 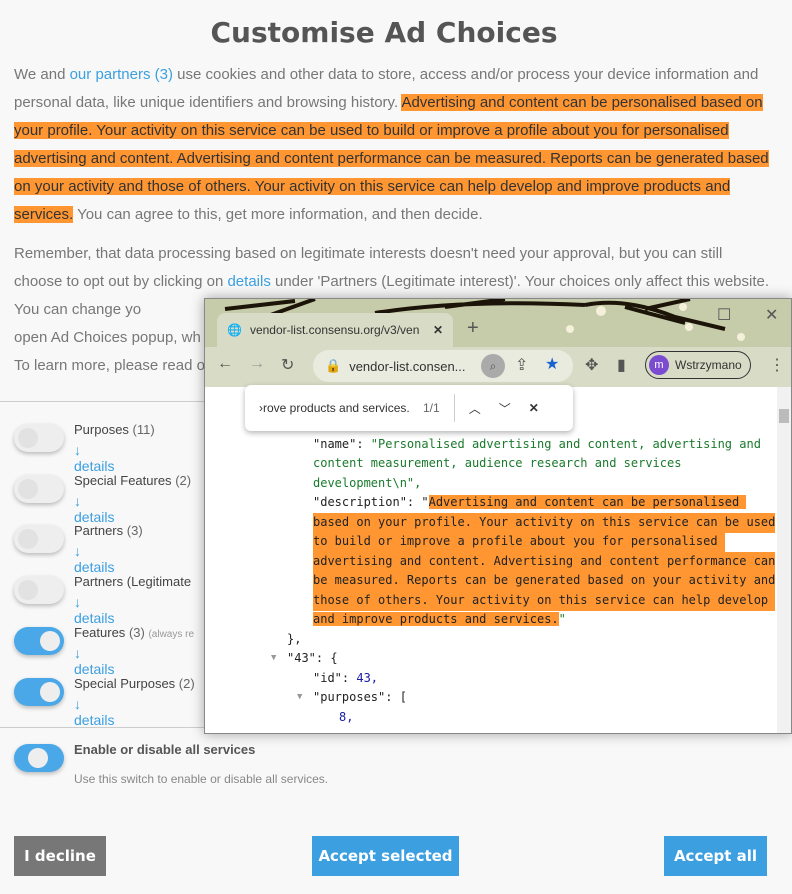 I want to click on toggle-note: (always re, so click(x=171, y=634).